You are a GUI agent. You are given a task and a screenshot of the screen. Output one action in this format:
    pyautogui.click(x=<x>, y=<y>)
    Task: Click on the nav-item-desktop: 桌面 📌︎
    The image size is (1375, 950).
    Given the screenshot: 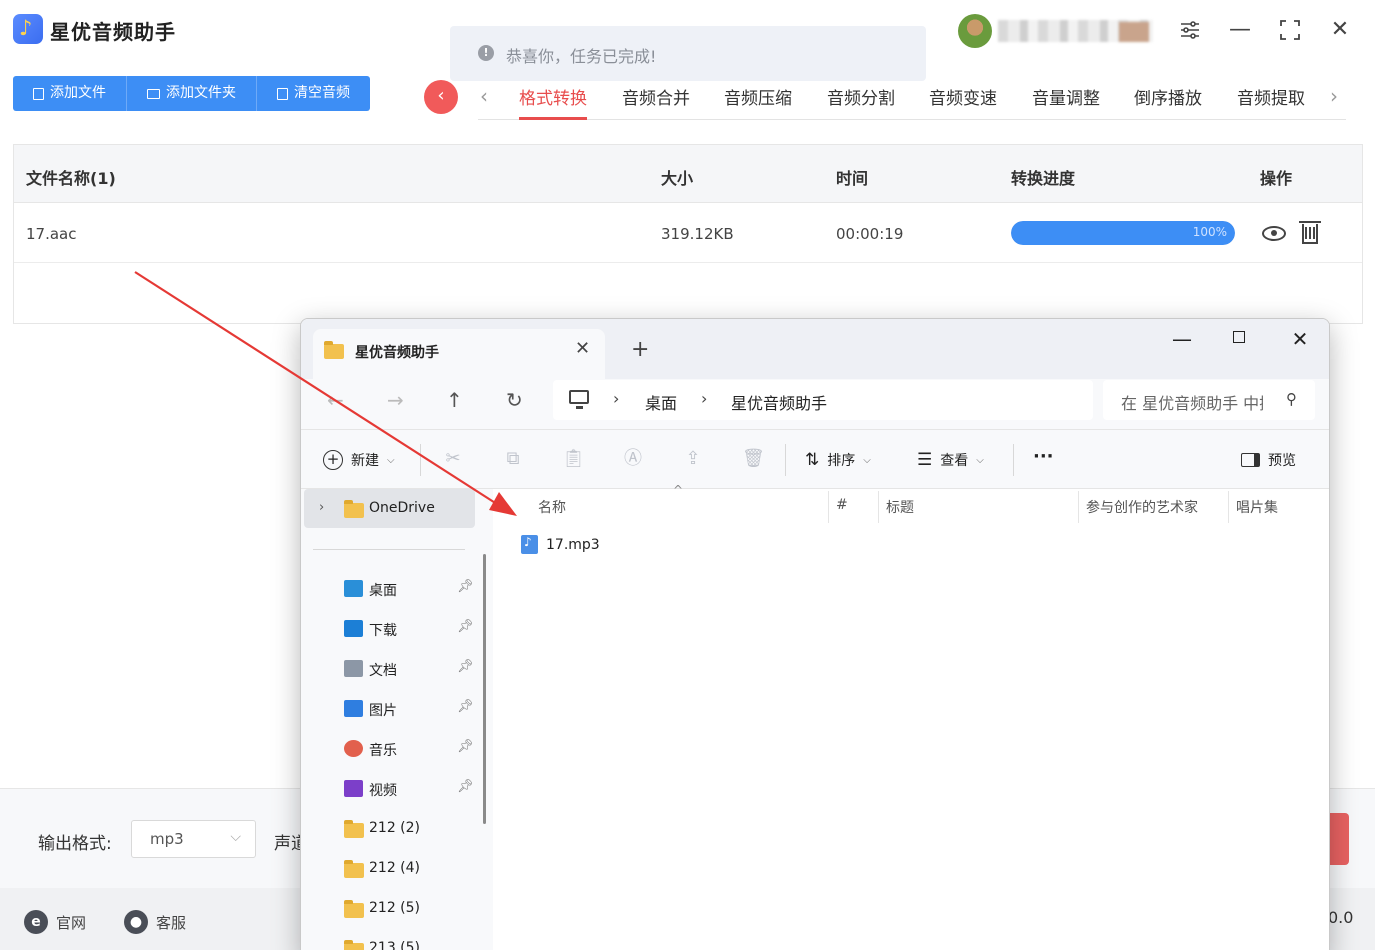 What is the action you would take?
    pyautogui.click(x=397, y=589)
    